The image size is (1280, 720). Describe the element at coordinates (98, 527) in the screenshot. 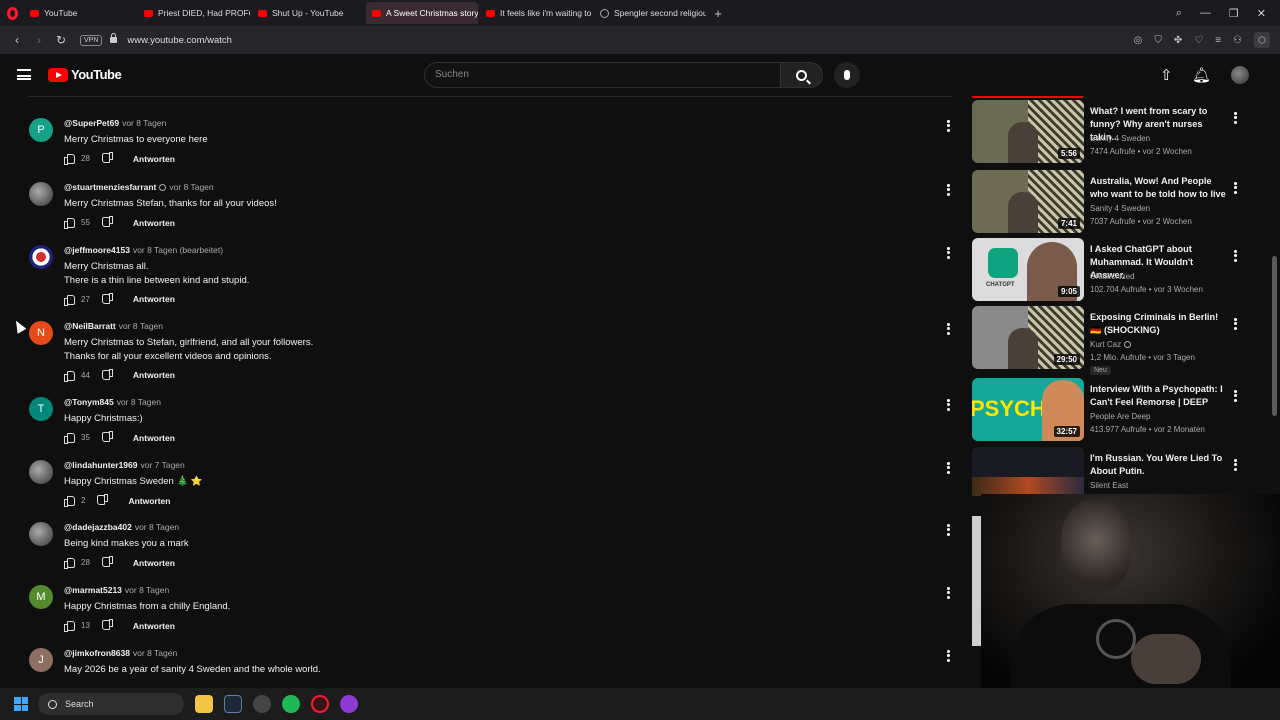

I see `comment-author: @dadejazzba402` at that location.